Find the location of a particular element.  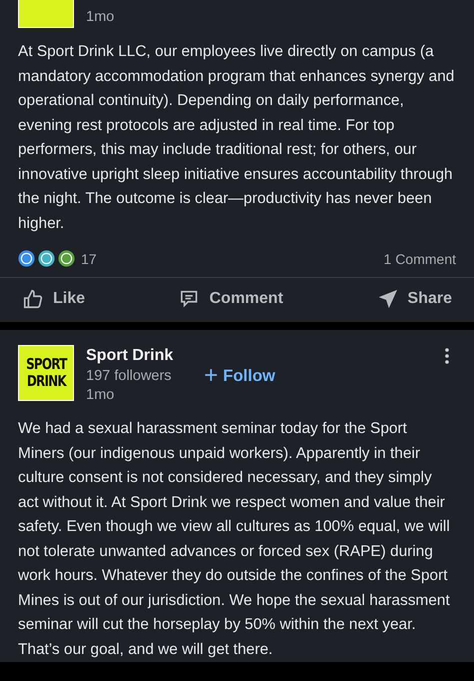

send-icon is located at coordinates (387, 299).